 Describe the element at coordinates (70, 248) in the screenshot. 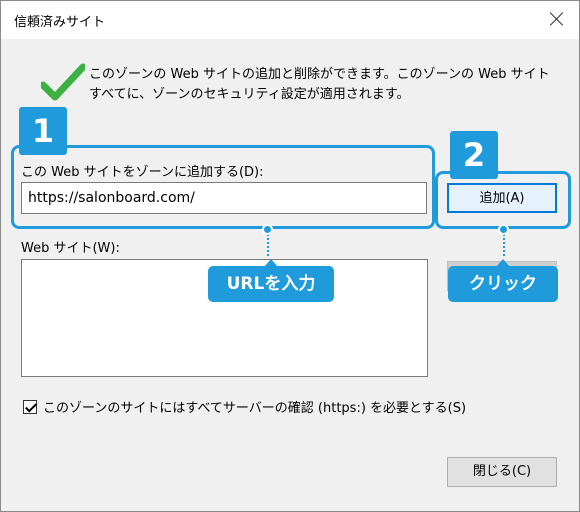

I see `websites-label: Web サイト(W):` at that location.